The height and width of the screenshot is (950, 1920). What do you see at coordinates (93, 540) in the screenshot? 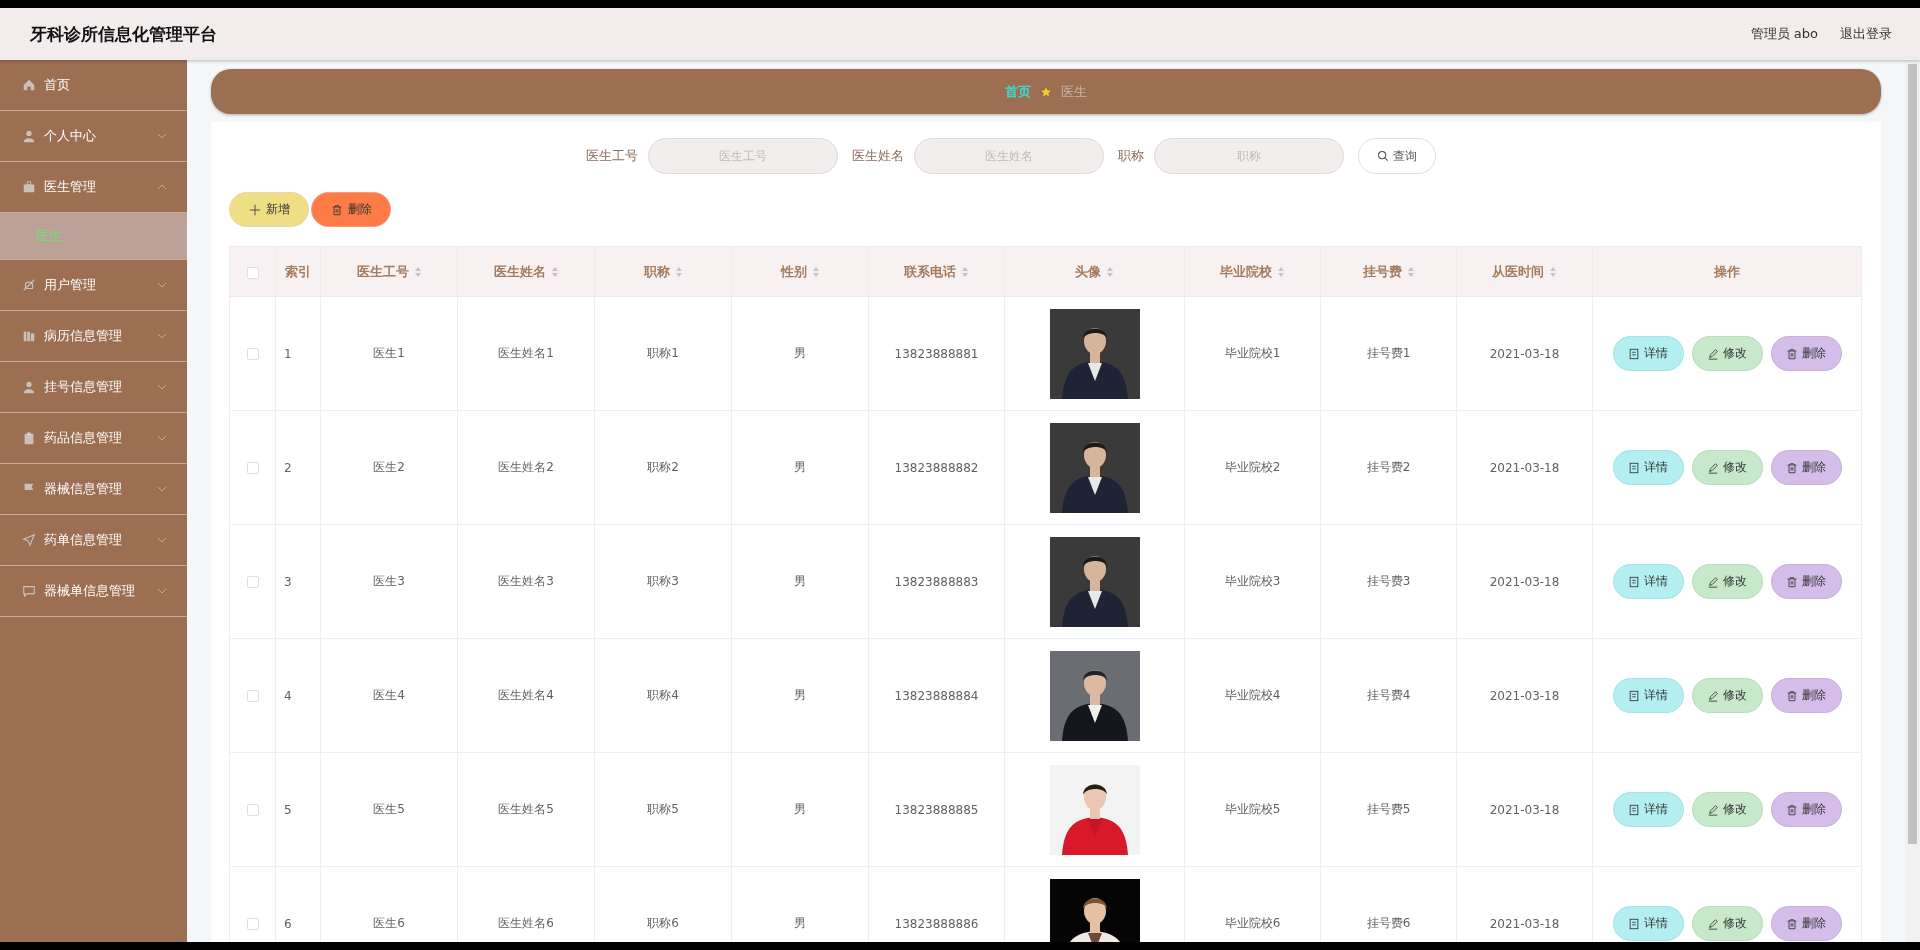
I see `sidebar-item: 药单信息管理` at bounding box center [93, 540].